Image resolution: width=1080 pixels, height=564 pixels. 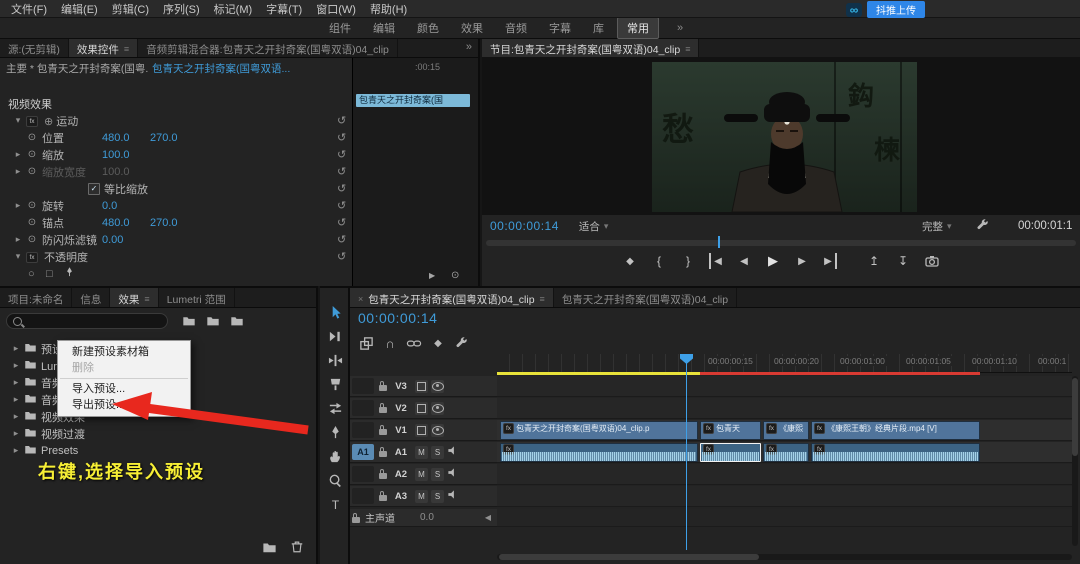 I want to click on effects-search-box, so click(x=87, y=321).